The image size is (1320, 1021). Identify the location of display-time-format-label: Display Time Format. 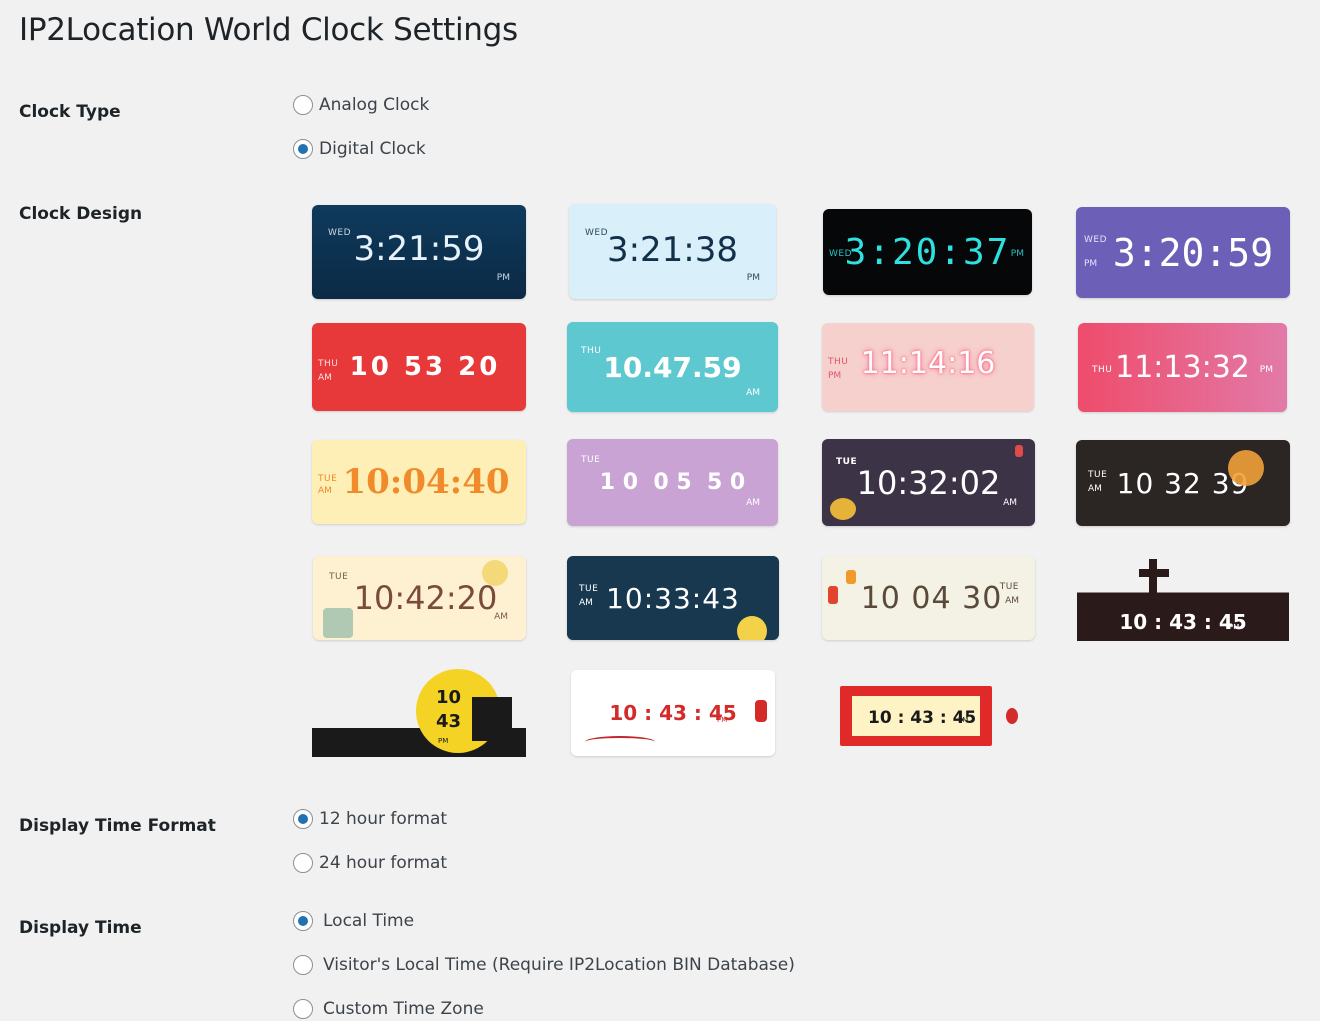
(117, 826).